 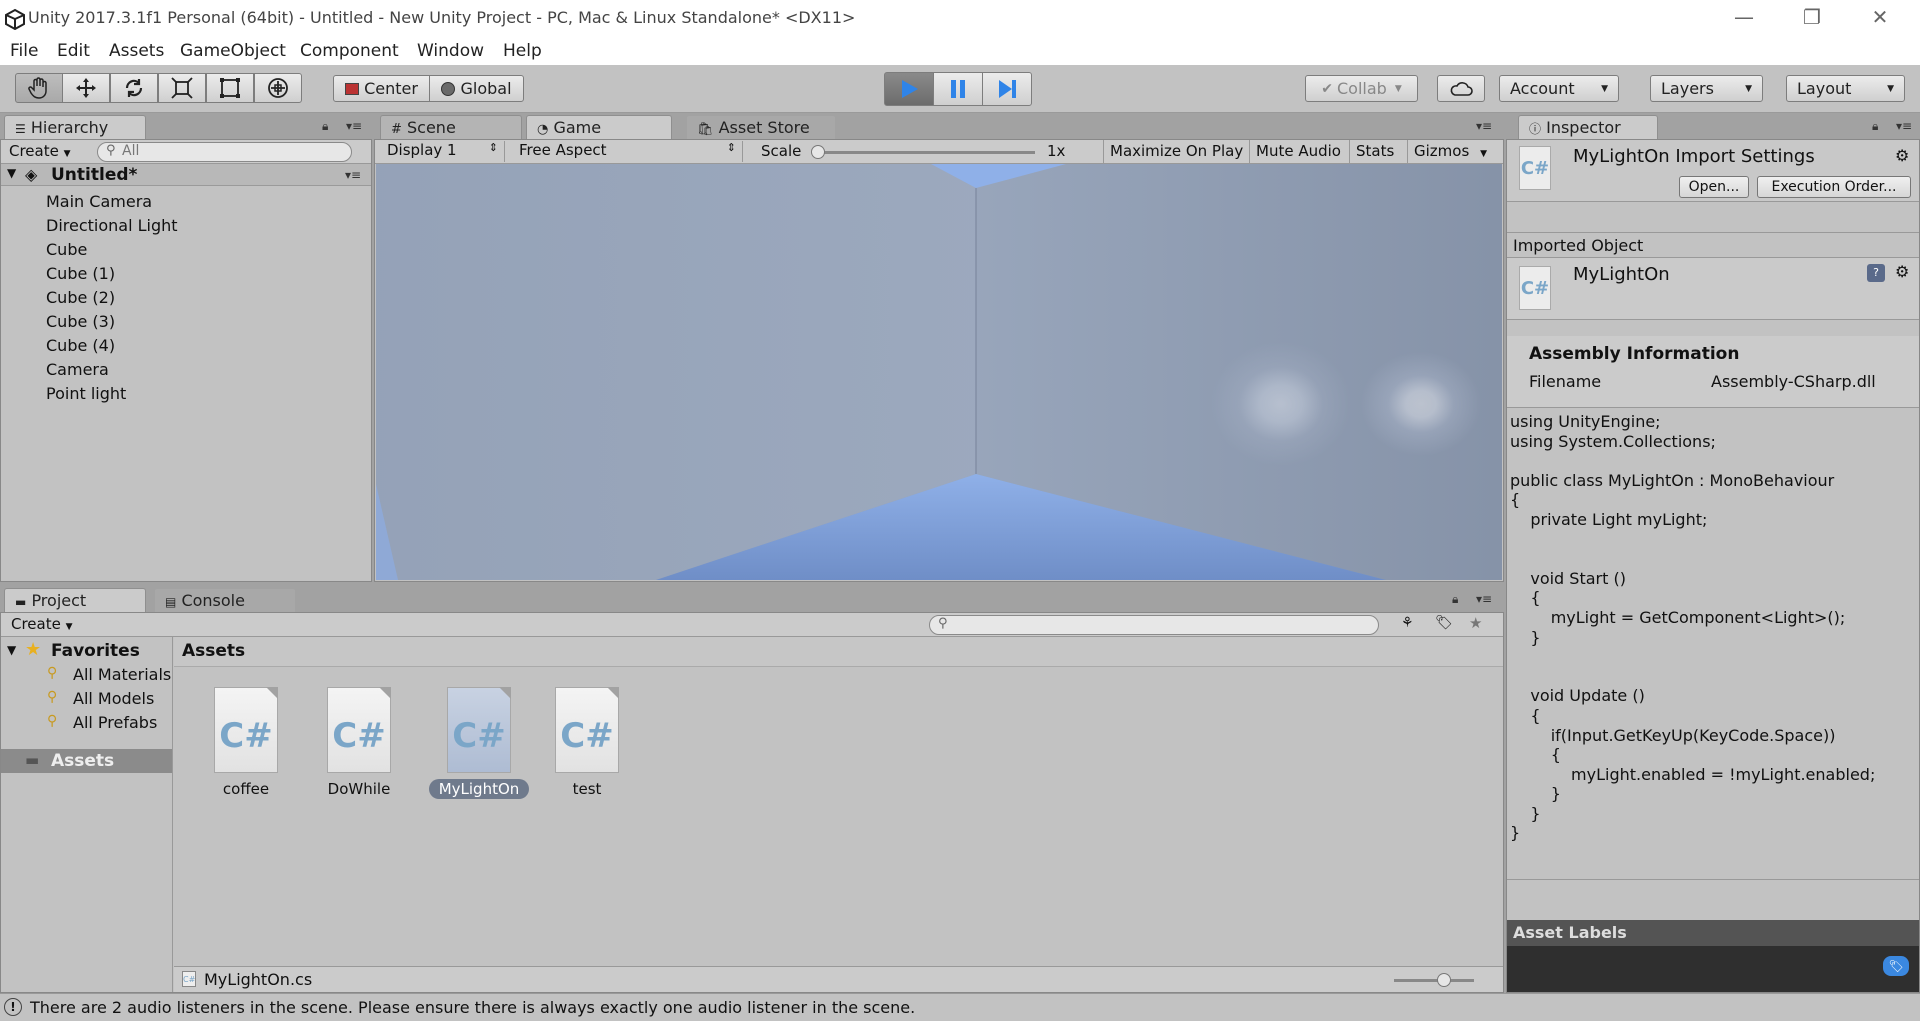 What do you see at coordinates (353, 175) in the screenshot?
I see `scene-menu-icon: ▾≡` at bounding box center [353, 175].